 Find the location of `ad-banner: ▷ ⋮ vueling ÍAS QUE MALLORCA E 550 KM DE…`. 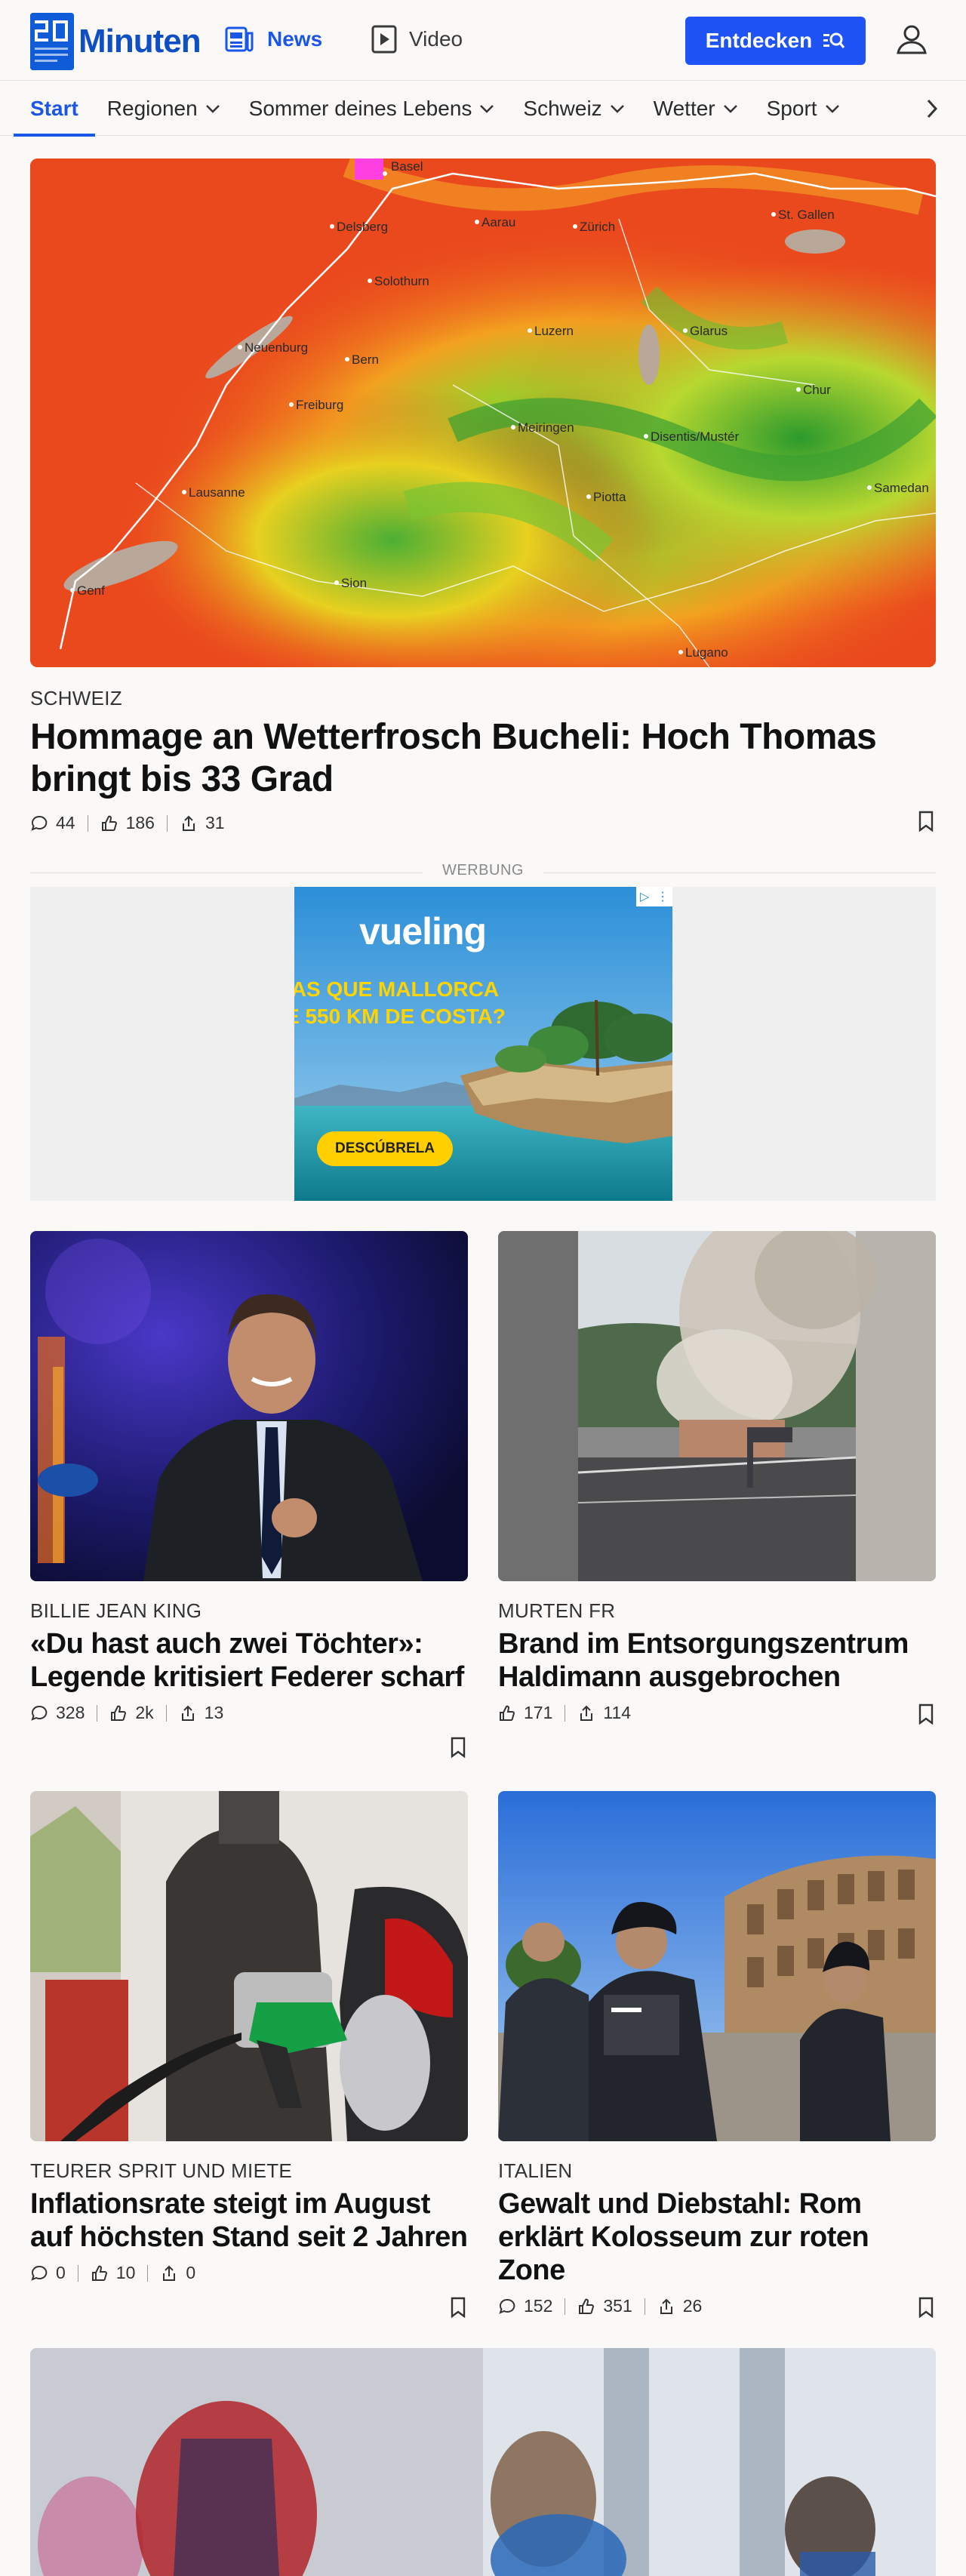

ad-banner: ▷ ⋮ vueling ÍAS QUE MALLORCA E 550 KM DE… is located at coordinates (483, 1044).